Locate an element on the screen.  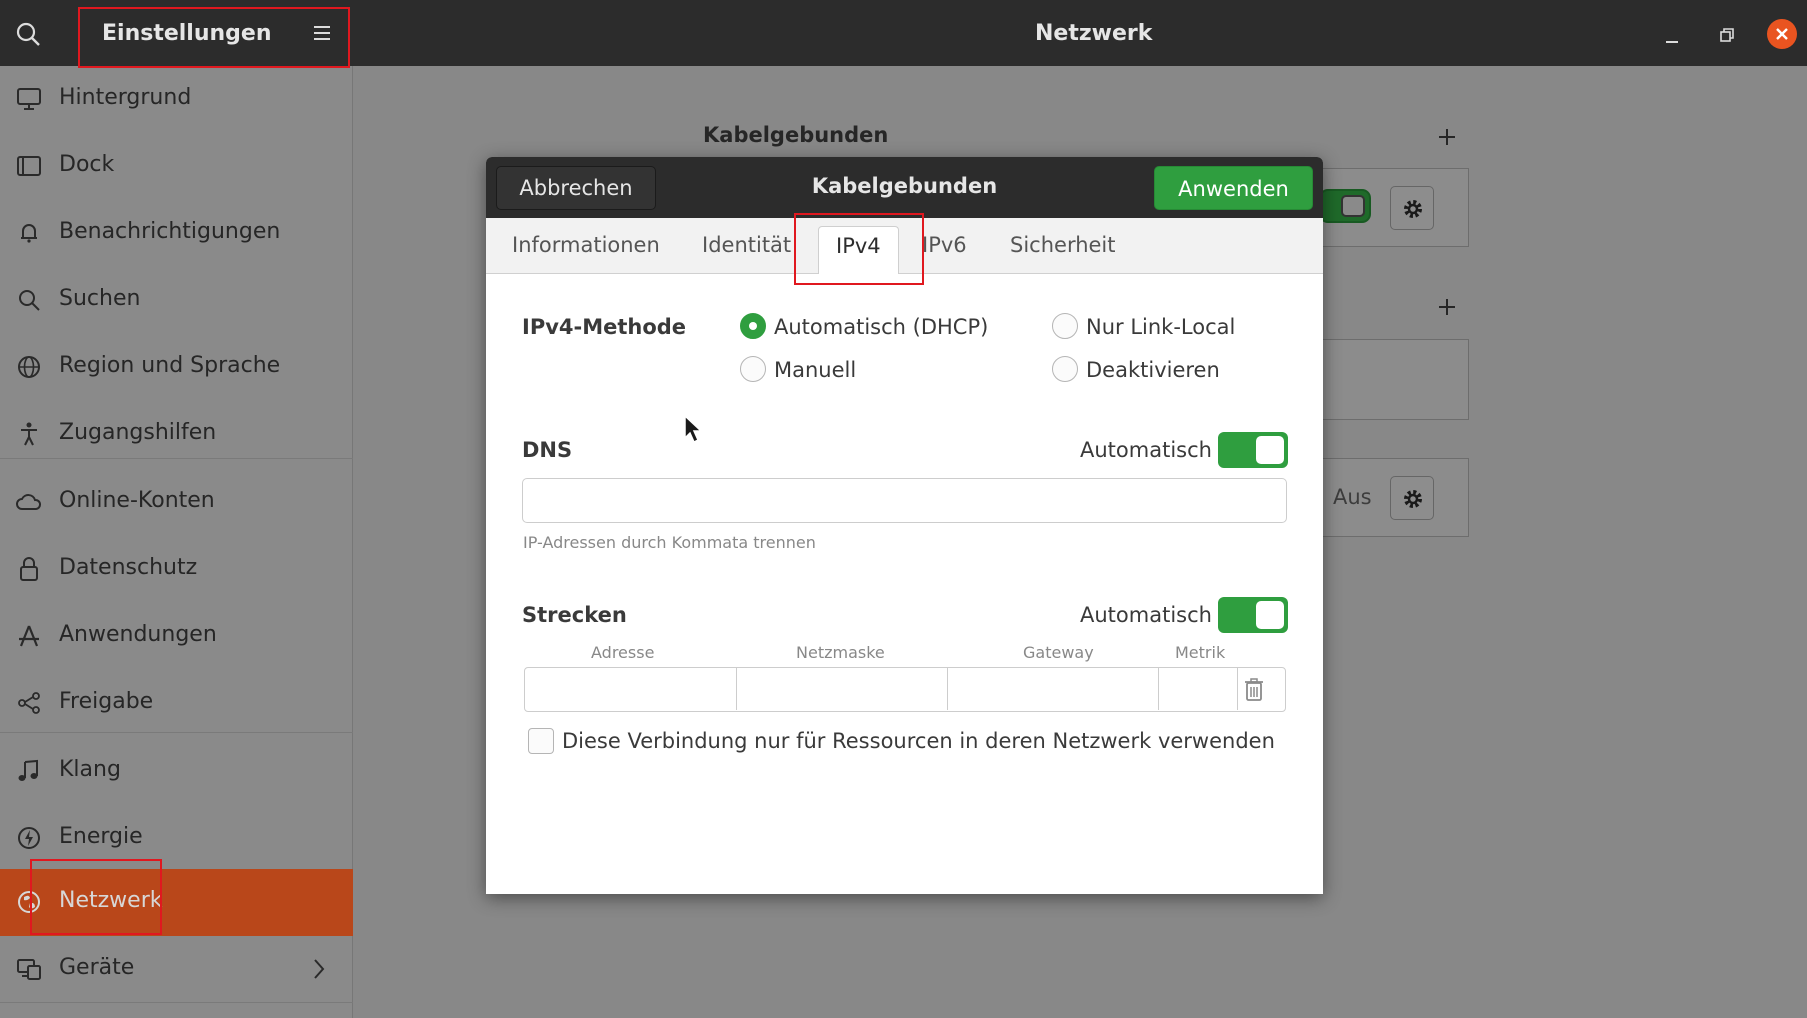
apply-button: Anwenden is located at coordinates (1233, 188).